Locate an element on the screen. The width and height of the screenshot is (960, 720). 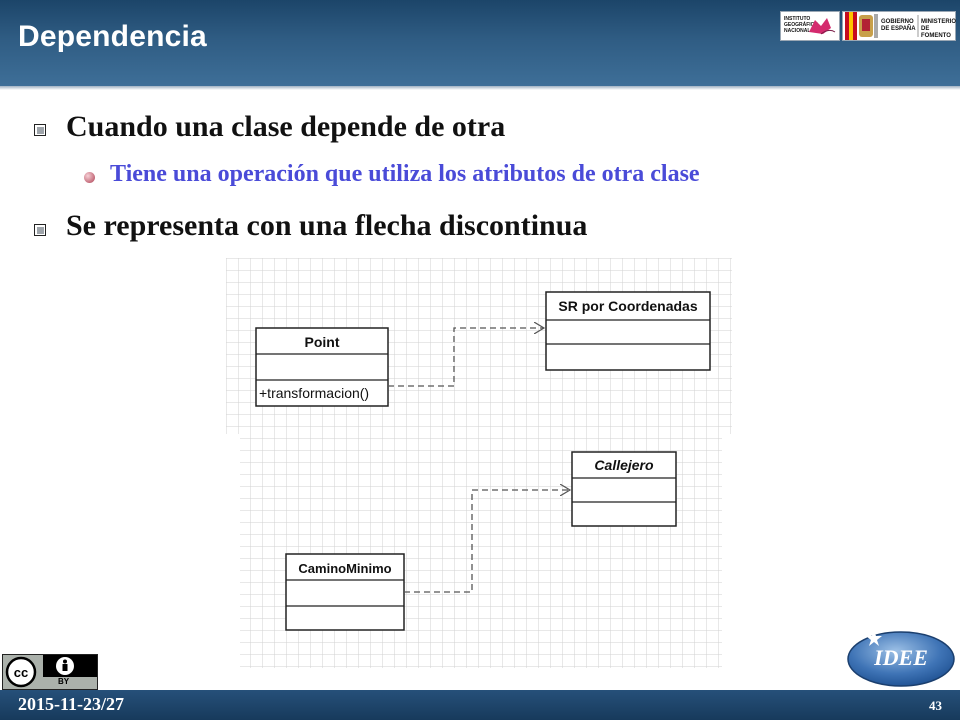
class-name: CaminoMinimo is located at coordinates (344, 568).